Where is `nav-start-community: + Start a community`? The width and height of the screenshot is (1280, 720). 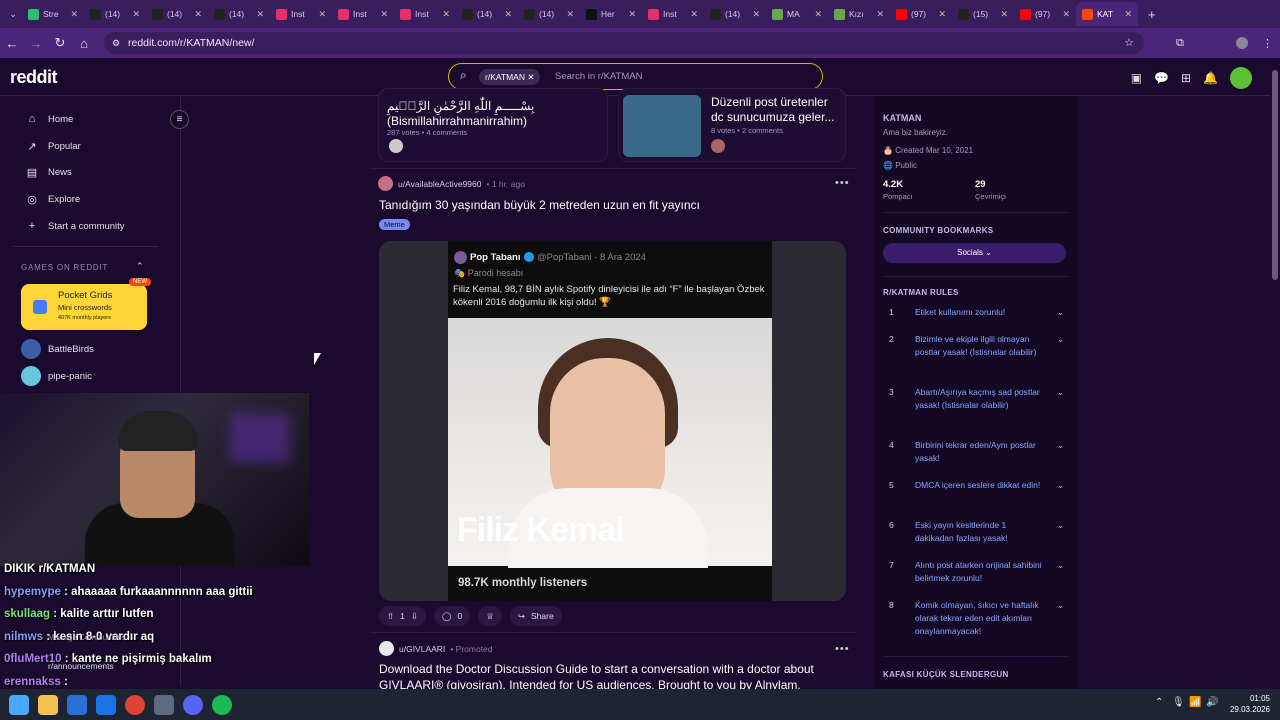
nav-start-community: + Start a community is located at coordinates (75, 226).